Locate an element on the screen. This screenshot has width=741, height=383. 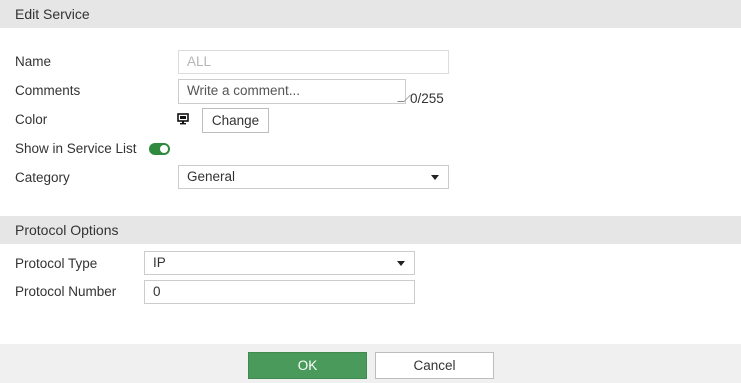
show-in-list-toggle is located at coordinates (159, 149).